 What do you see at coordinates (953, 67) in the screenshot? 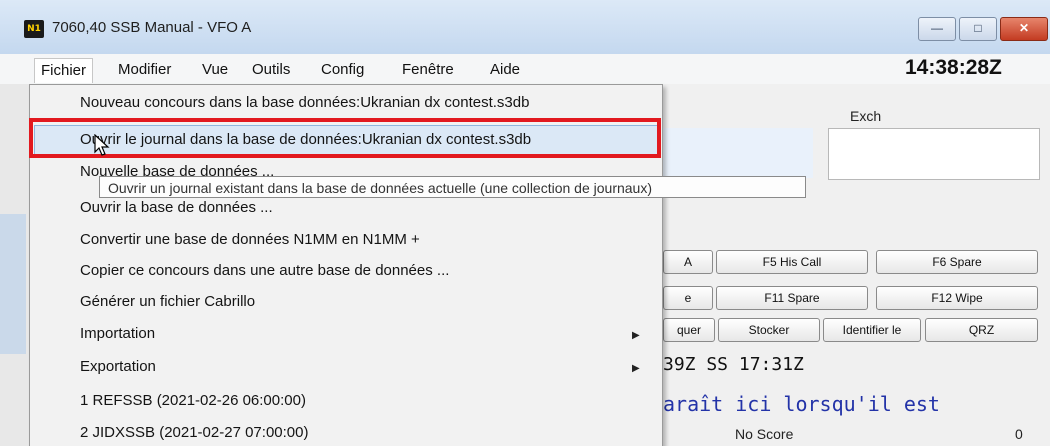
I see `utc-clock: 14:38:28Z` at bounding box center [953, 67].